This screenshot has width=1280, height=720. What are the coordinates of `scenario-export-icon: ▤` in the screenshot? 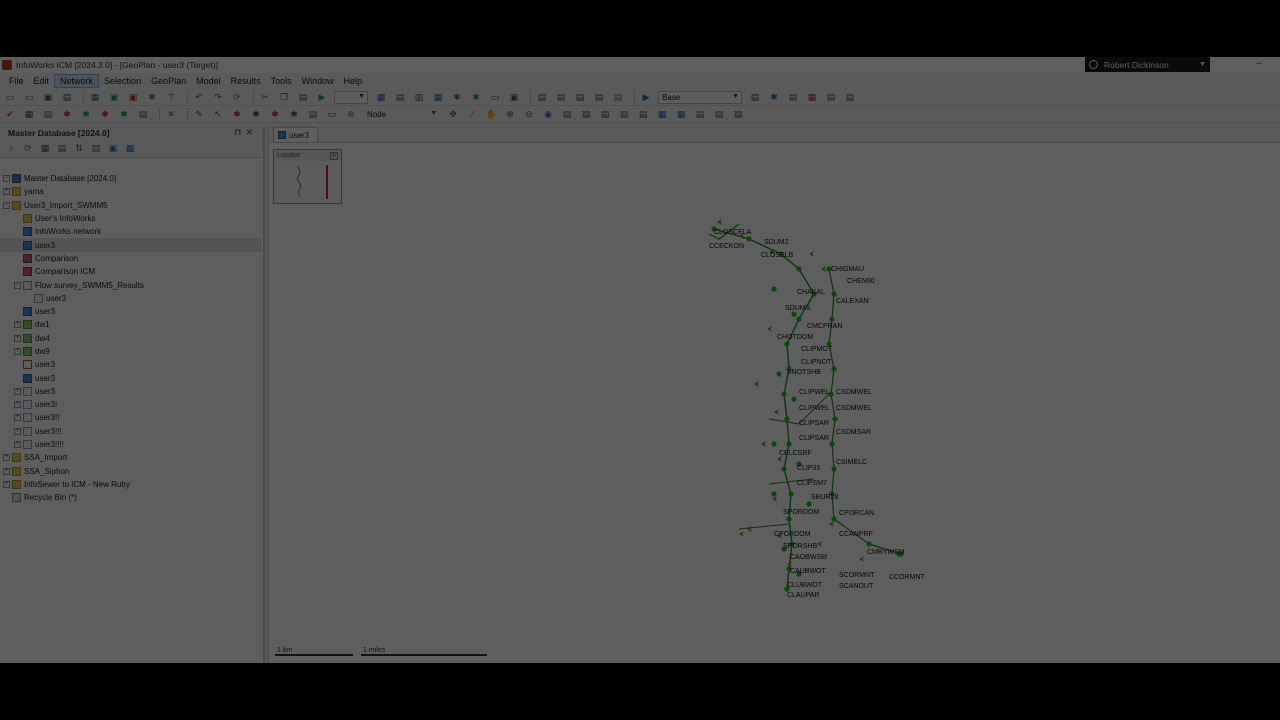 It's located at (850, 97).